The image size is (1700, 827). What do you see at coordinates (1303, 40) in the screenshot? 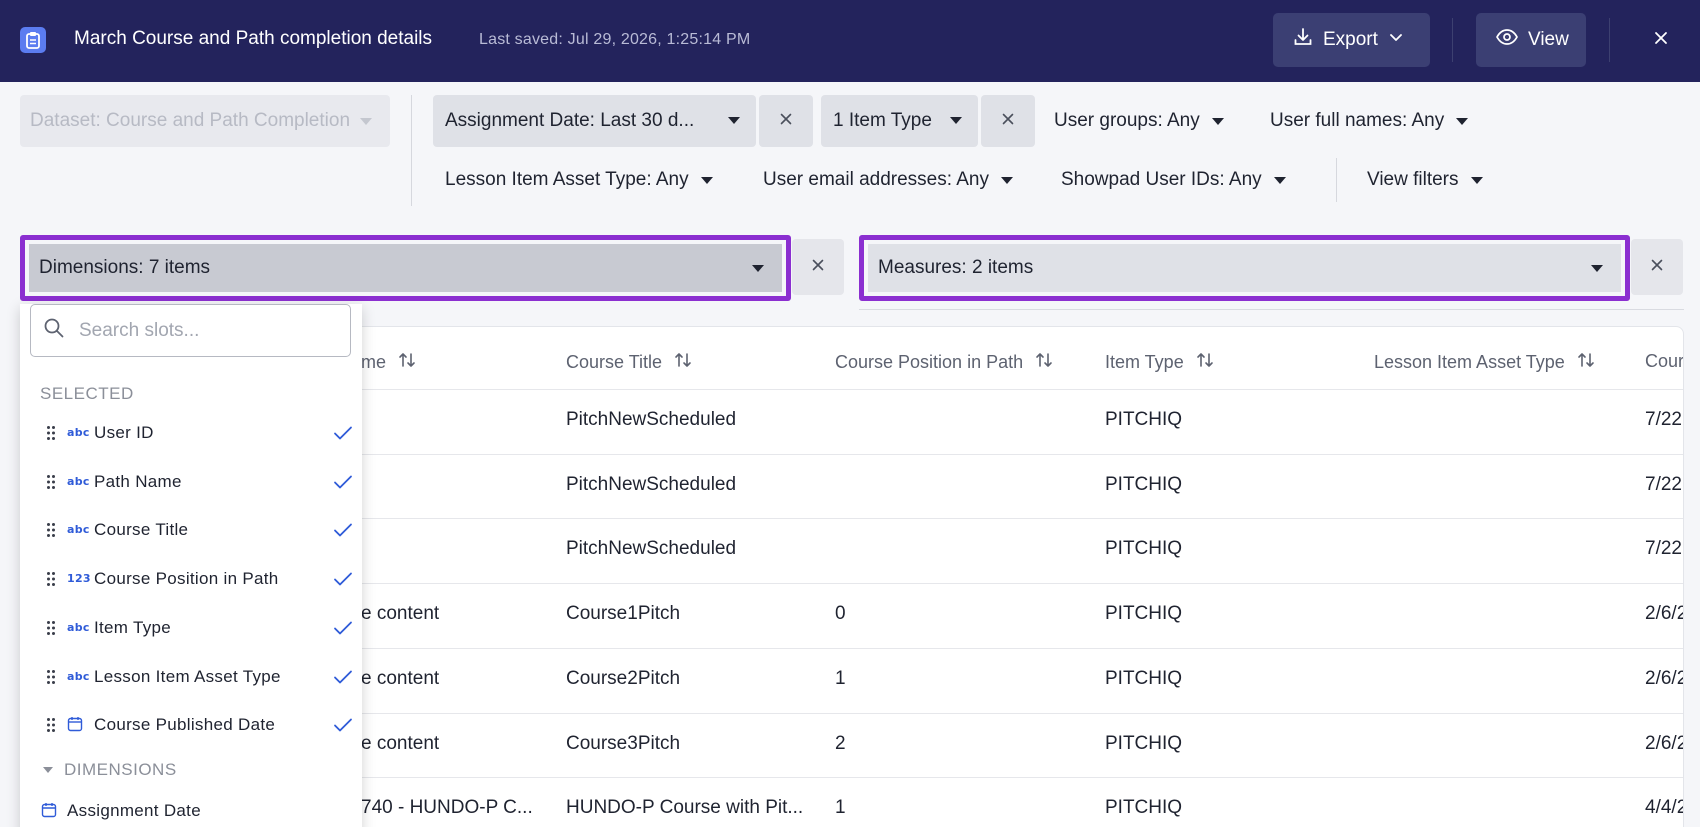
I see `download-icon` at bounding box center [1303, 40].